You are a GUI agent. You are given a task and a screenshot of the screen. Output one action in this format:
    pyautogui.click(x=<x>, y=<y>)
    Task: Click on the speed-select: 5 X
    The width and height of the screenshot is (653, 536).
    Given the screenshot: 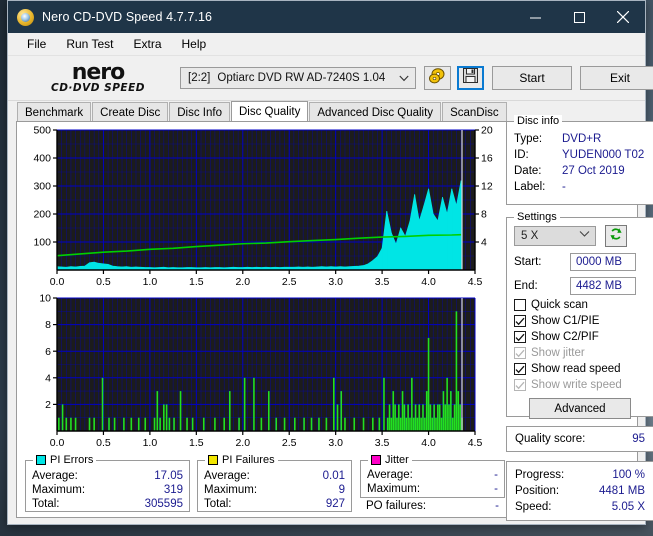 What is the action you would take?
    pyautogui.click(x=555, y=236)
    